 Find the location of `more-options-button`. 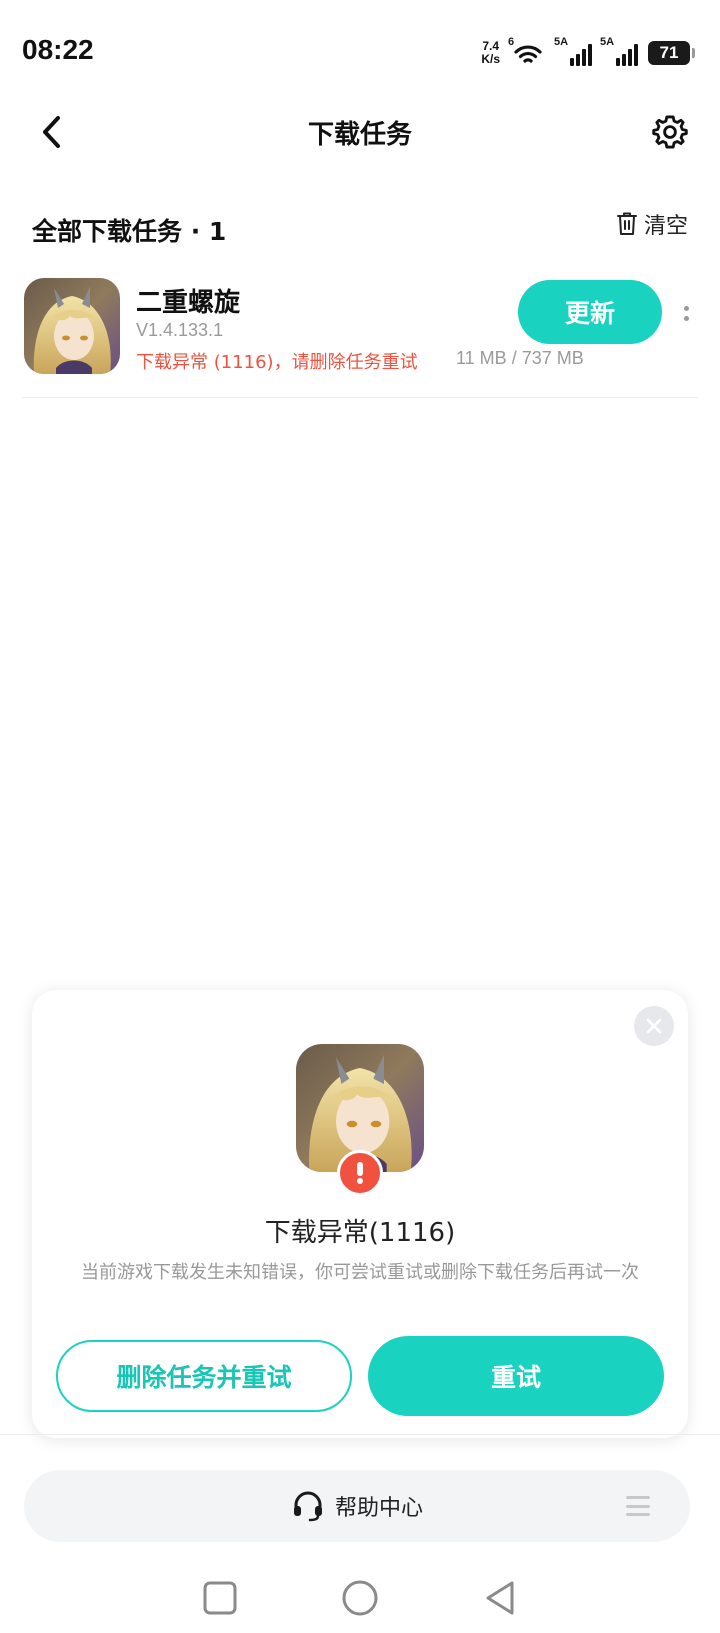

more-options-button is located at coordinates (686, 313).